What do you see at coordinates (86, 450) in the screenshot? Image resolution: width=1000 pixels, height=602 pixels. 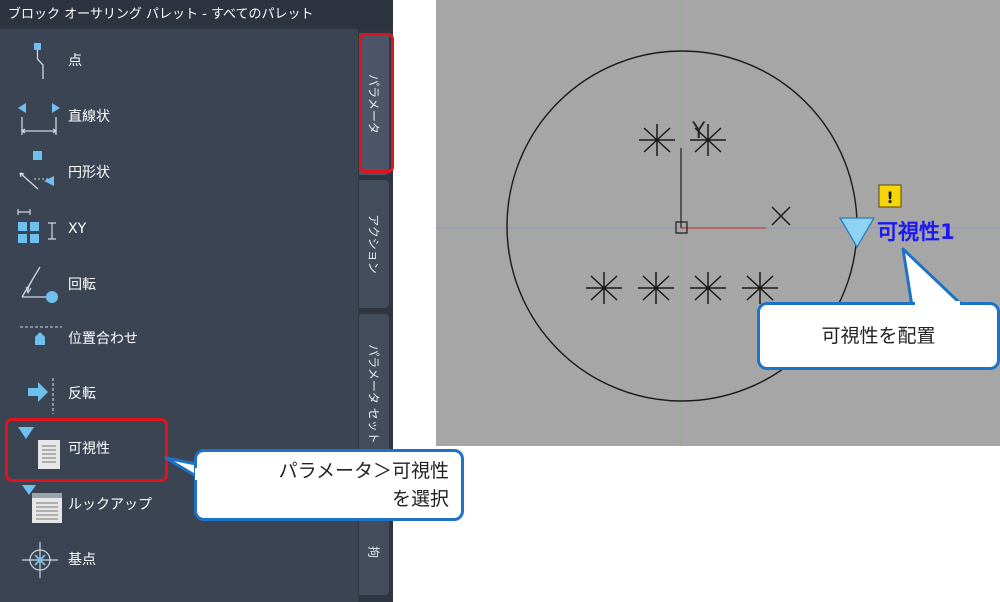 I see `visibility-tool-highlight` at bounding box center [86, 450].